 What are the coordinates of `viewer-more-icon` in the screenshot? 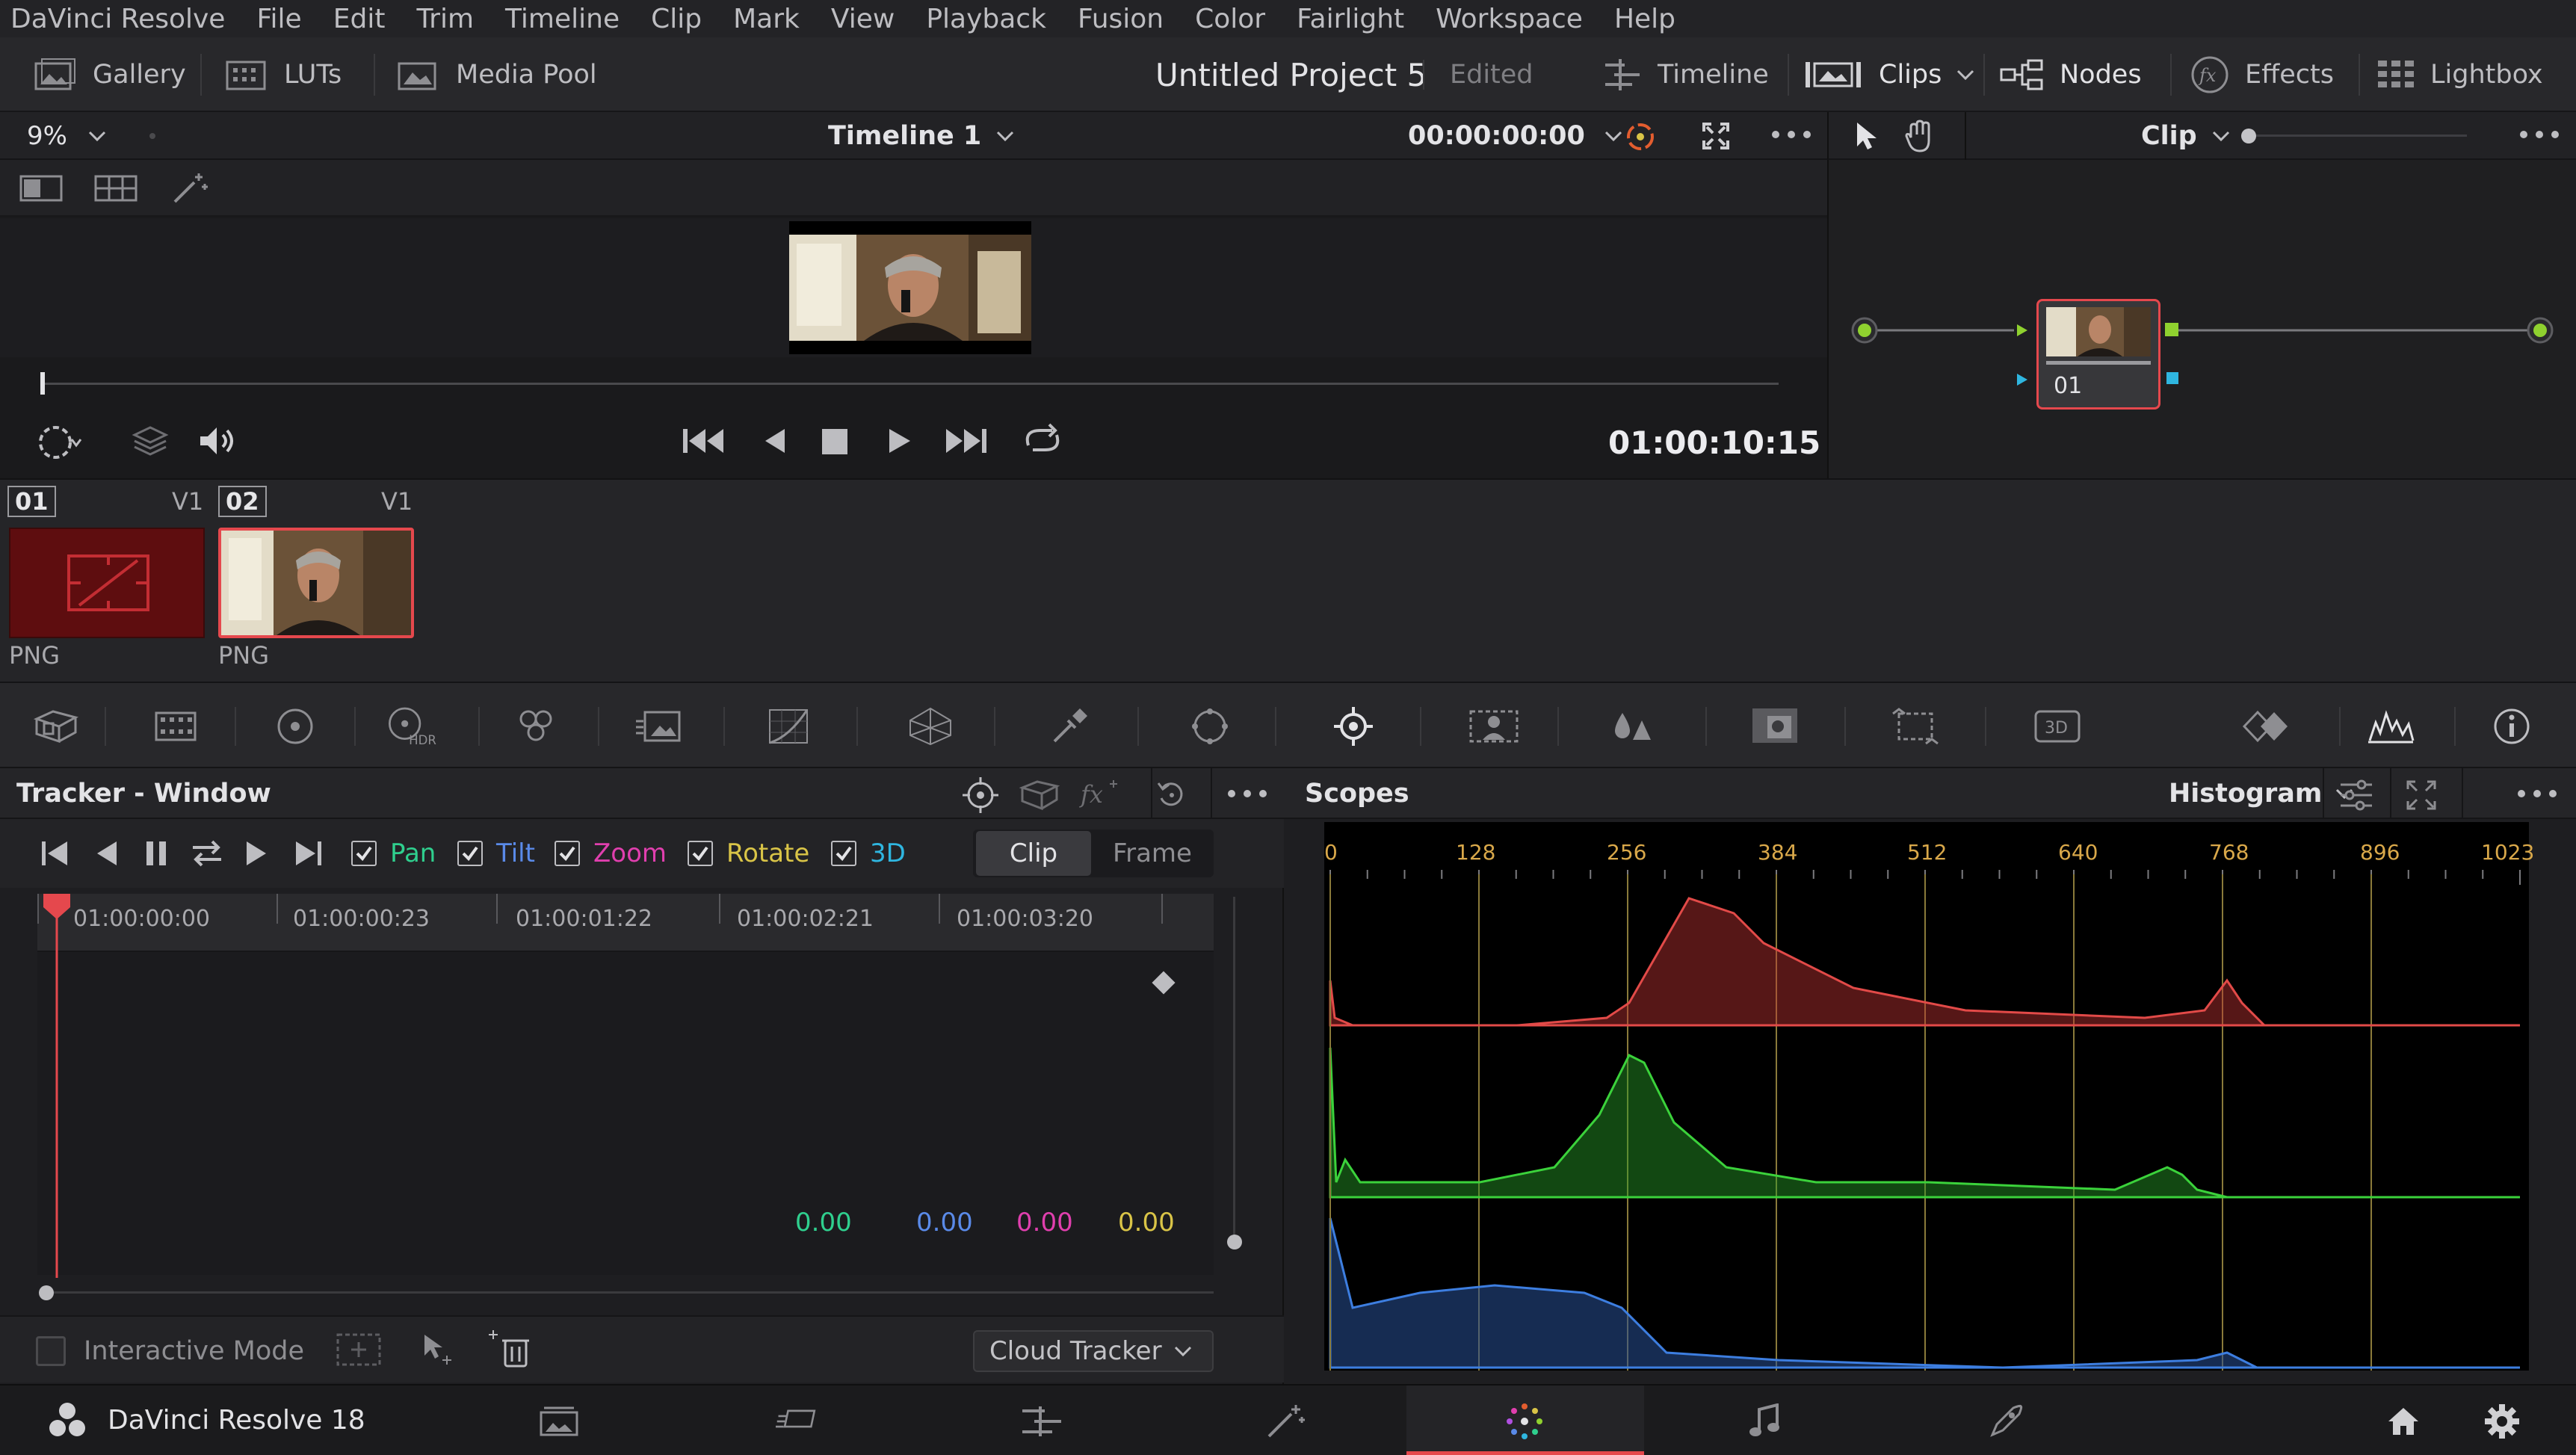 It's located at (1791, 134).